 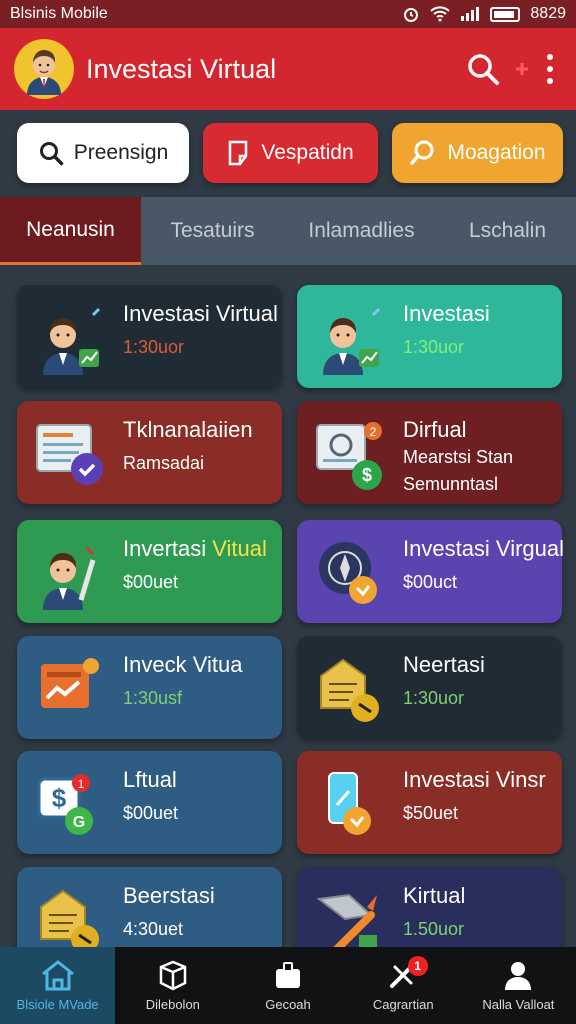 I want to click on clock: 8829, so click(x=548, y=13).